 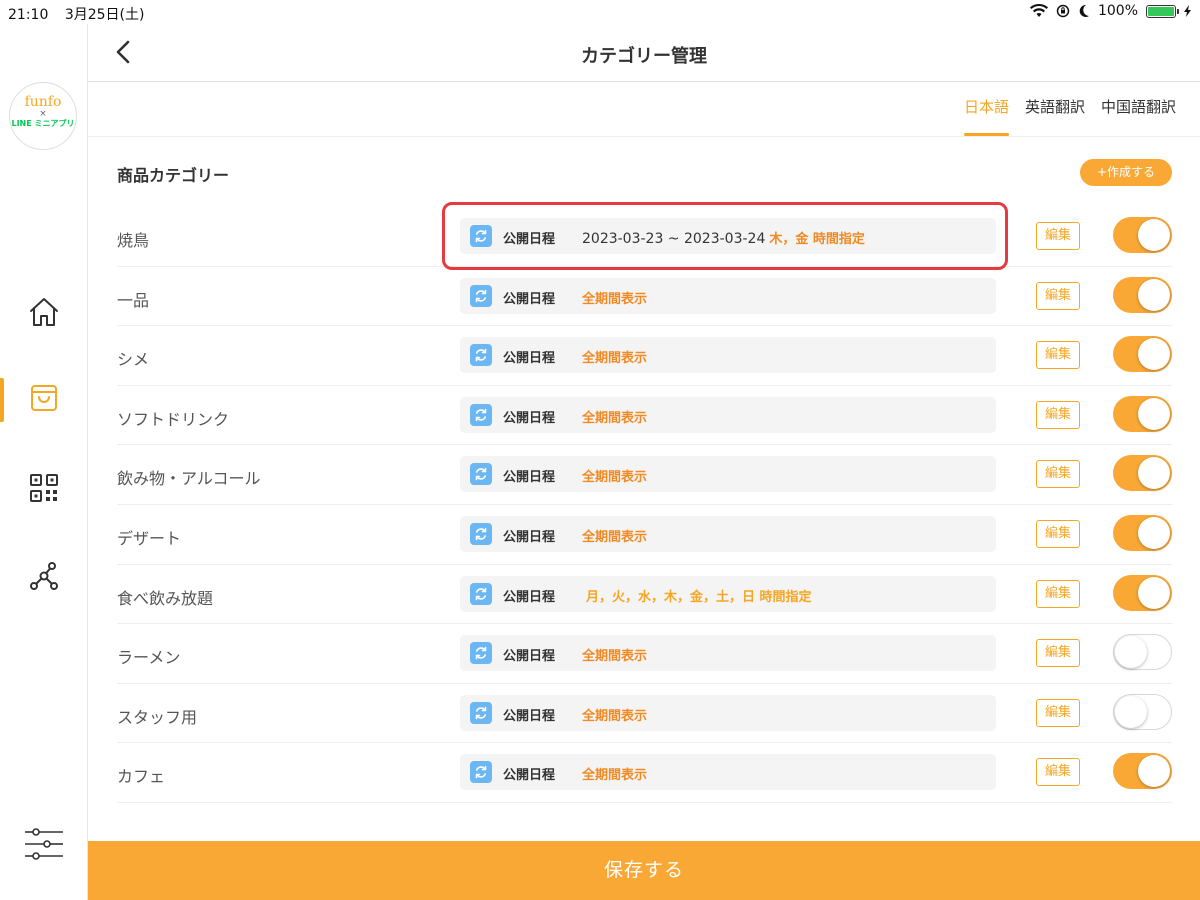 What do you see at coordinates (644, 136) in the screenshot?
I see `tabs-divider` at bounding box center [644, 136].